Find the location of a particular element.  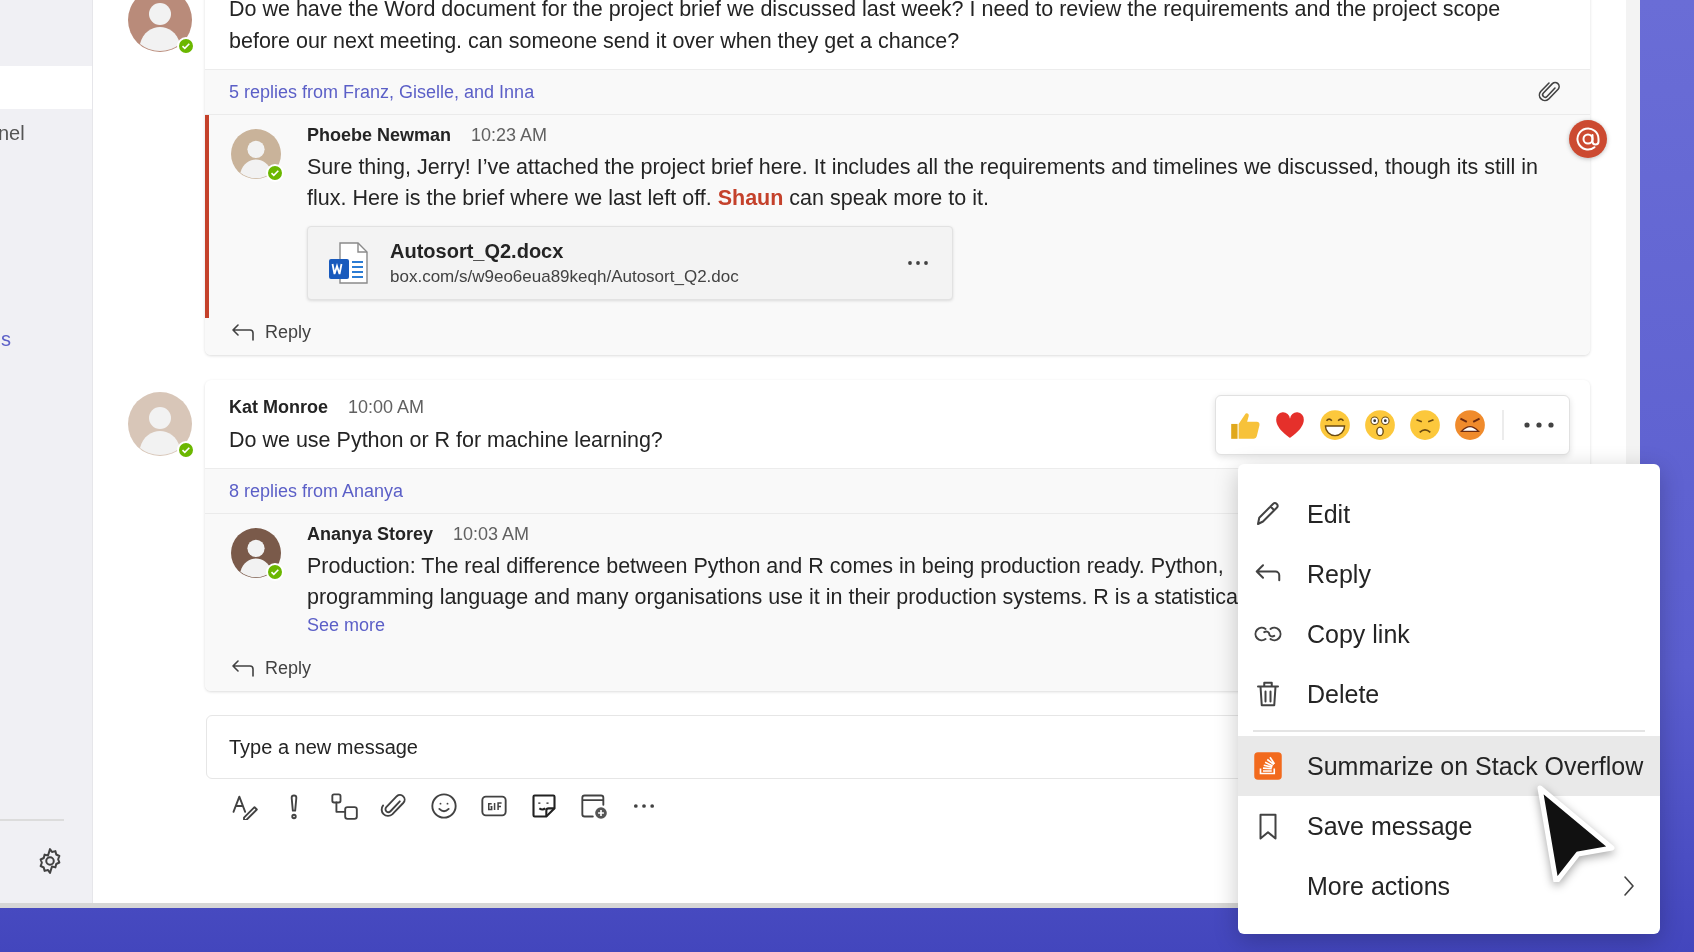

menu-item: Delete is located at coordinates (1449, 694).